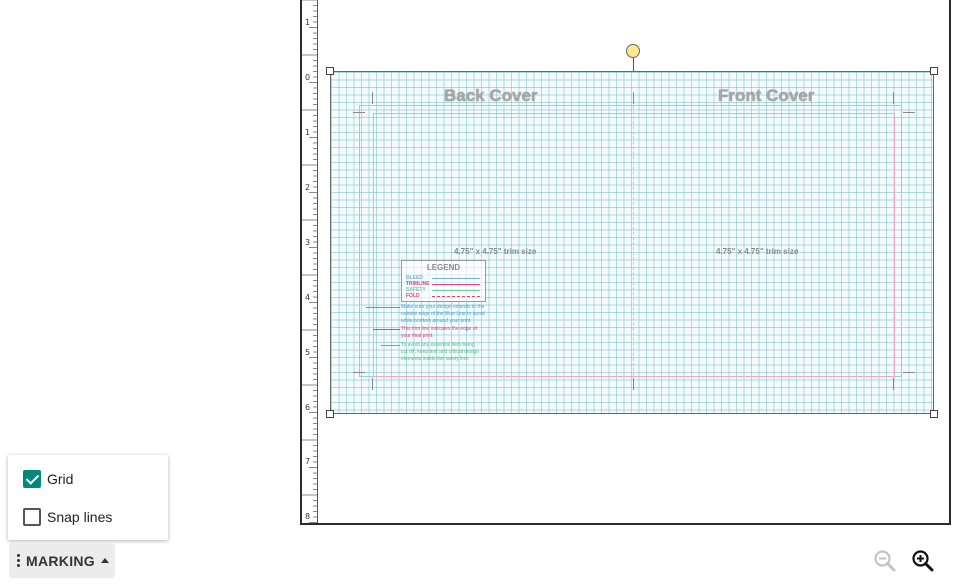 The height and width of the screenshot is (584, 959). Describe the element at coordinates (443, 314) in the screenshot. I see `note-line: outside edge of the Blue Line to avoid` at that location.